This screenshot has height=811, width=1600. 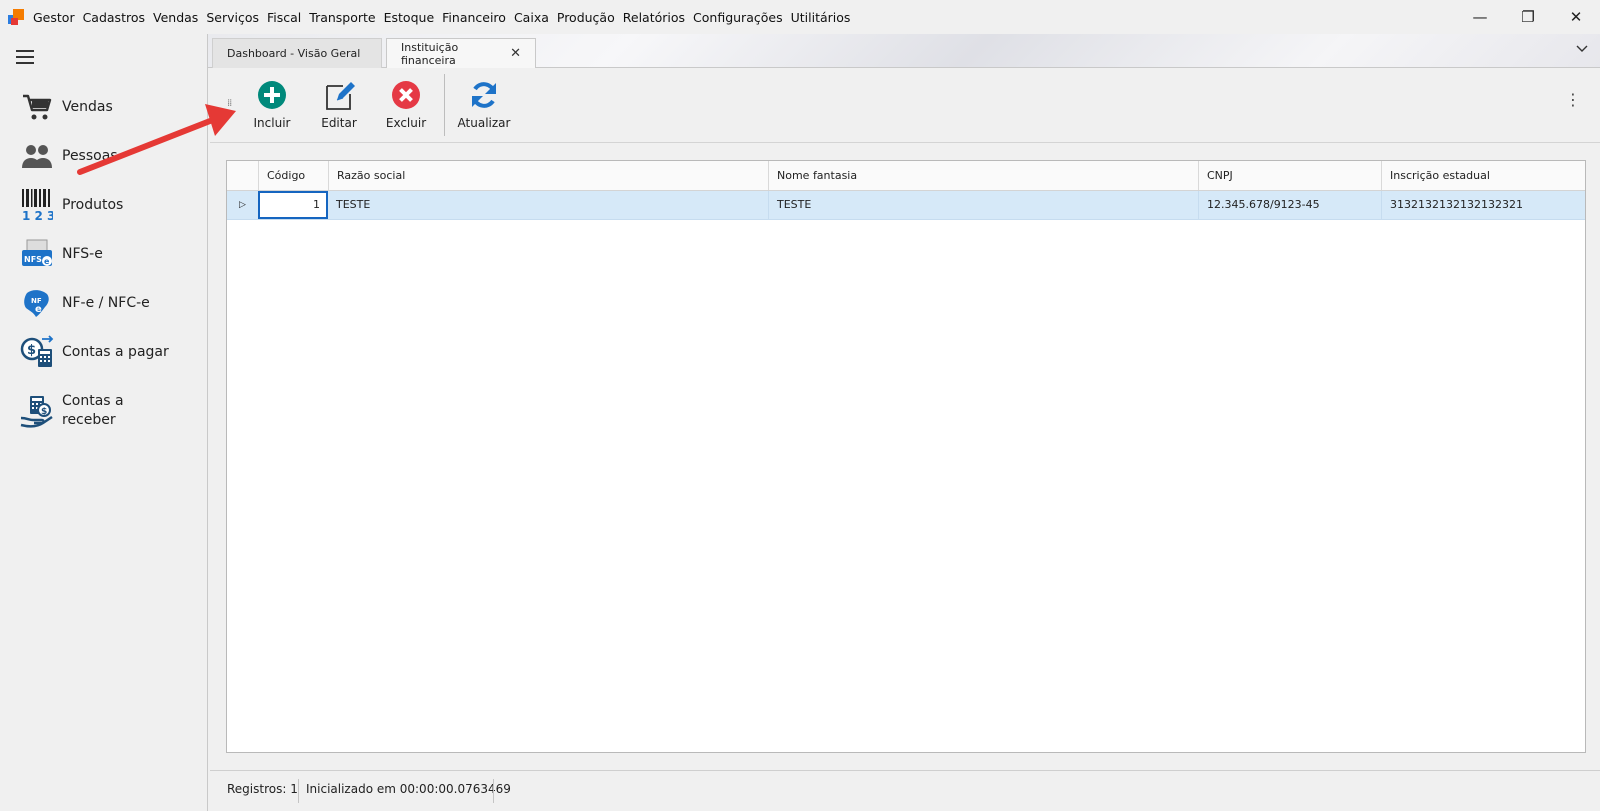 I want to click on chevron-down-icon, so click(x=1582, y=49).